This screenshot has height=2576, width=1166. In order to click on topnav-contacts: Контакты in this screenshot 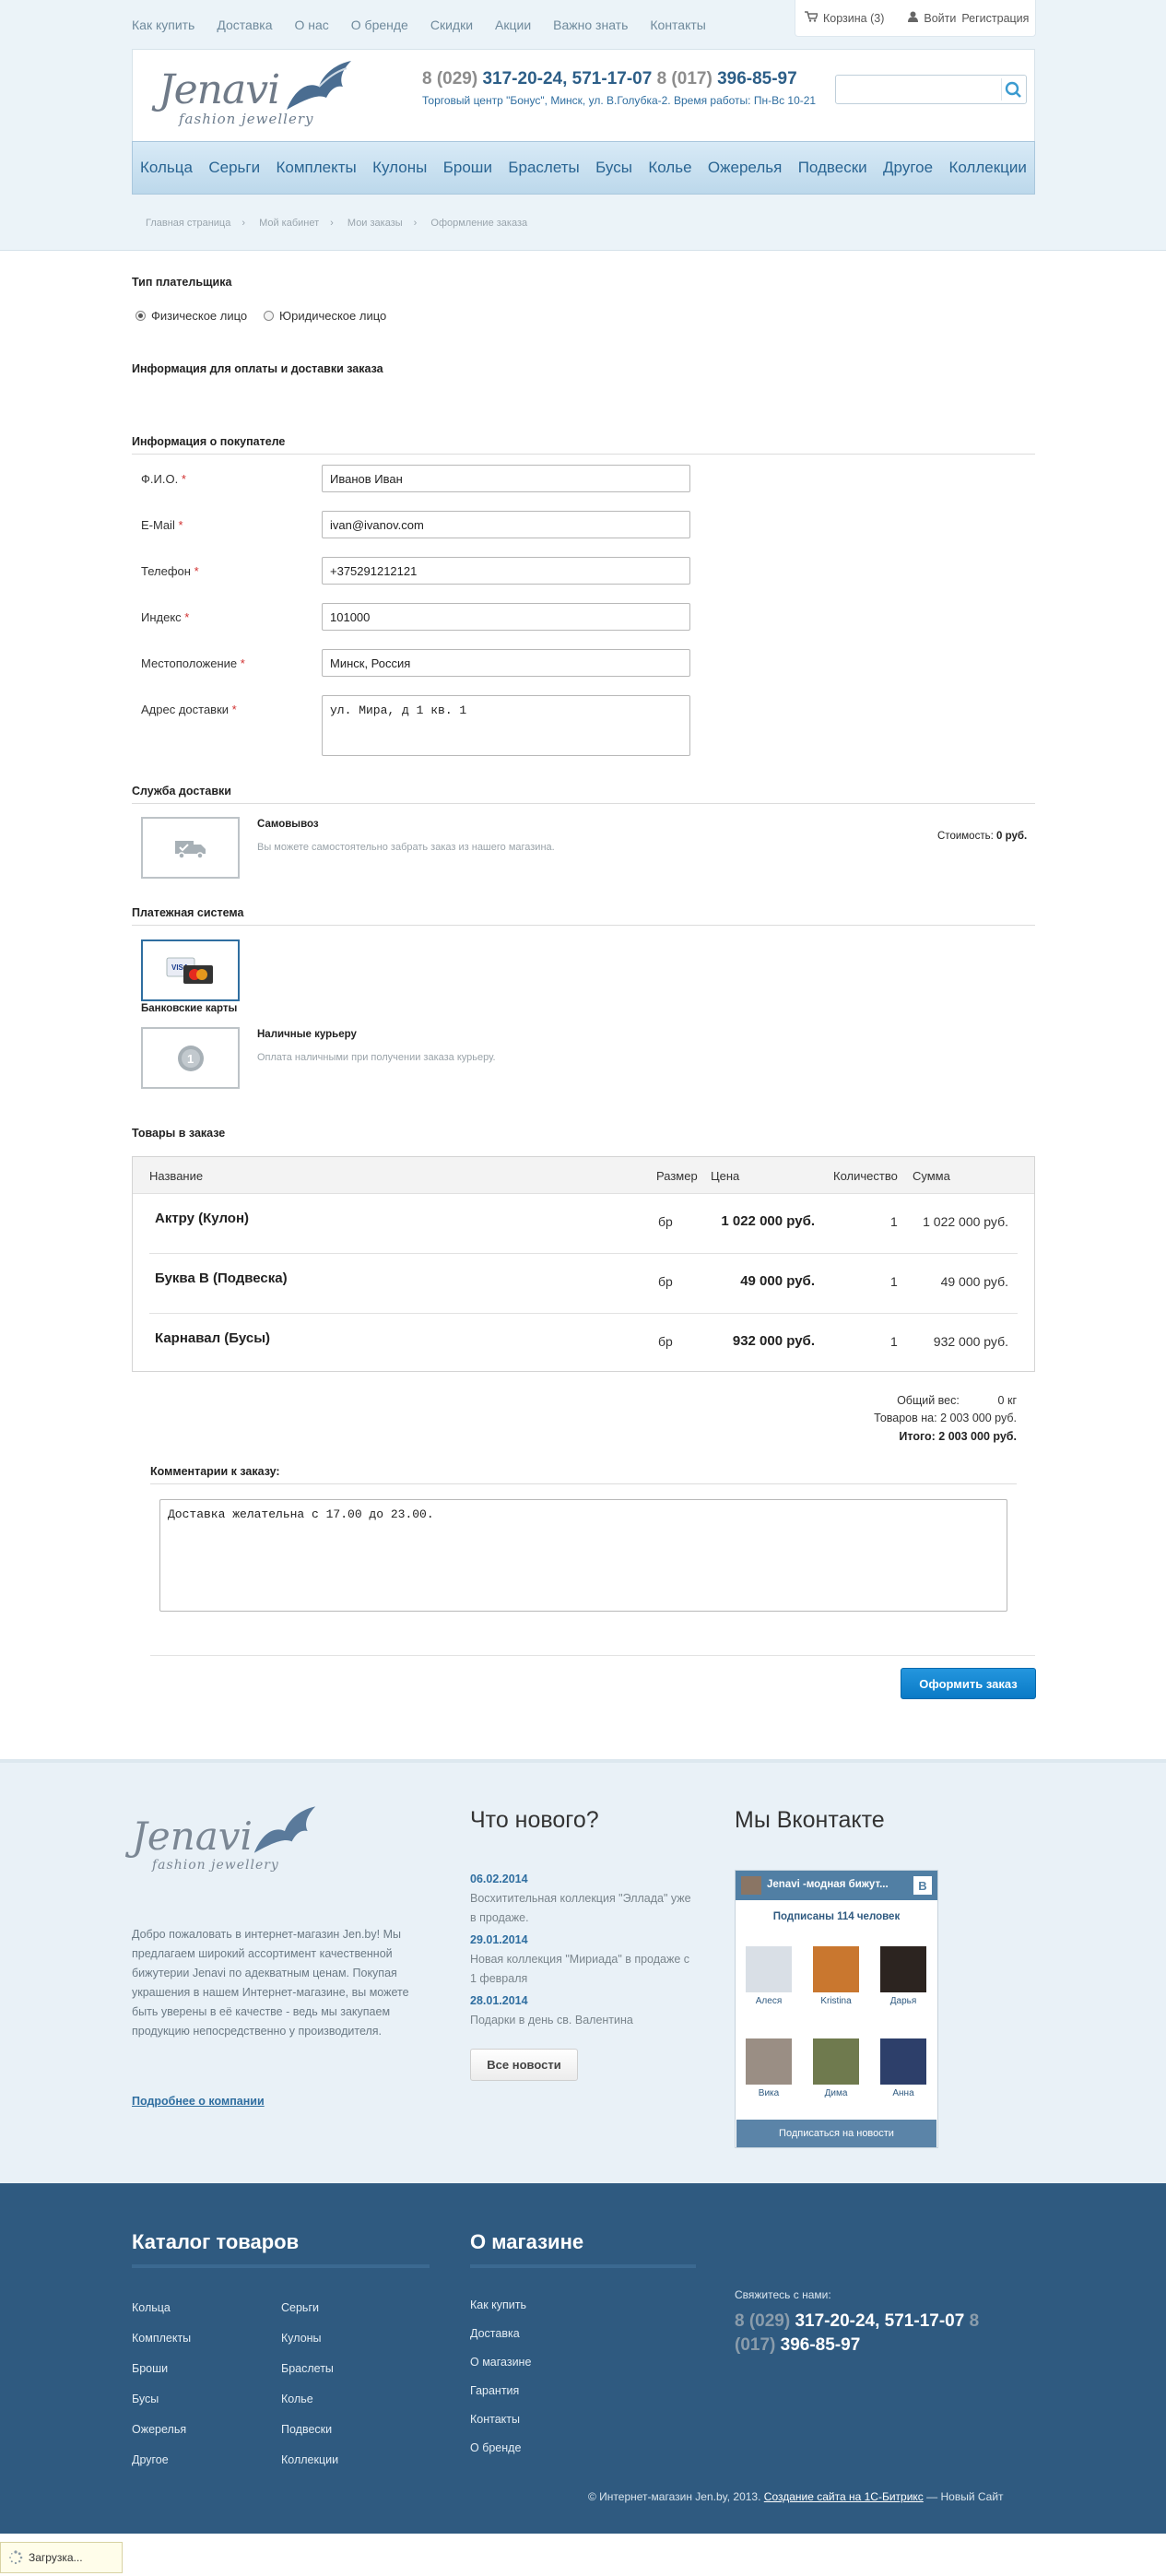, I will do `click(677, 25)`.